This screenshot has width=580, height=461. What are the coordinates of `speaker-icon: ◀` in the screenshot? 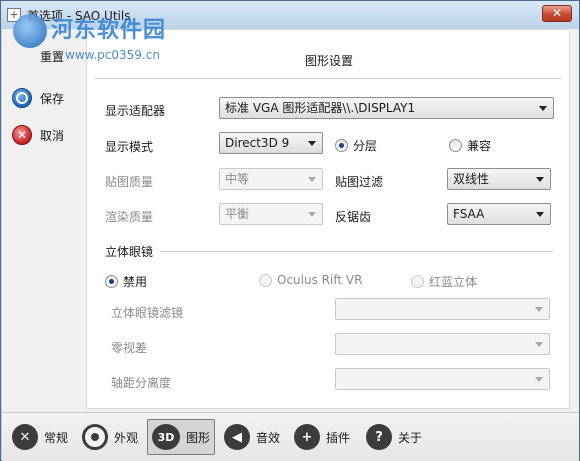 It's located at (237, 437).